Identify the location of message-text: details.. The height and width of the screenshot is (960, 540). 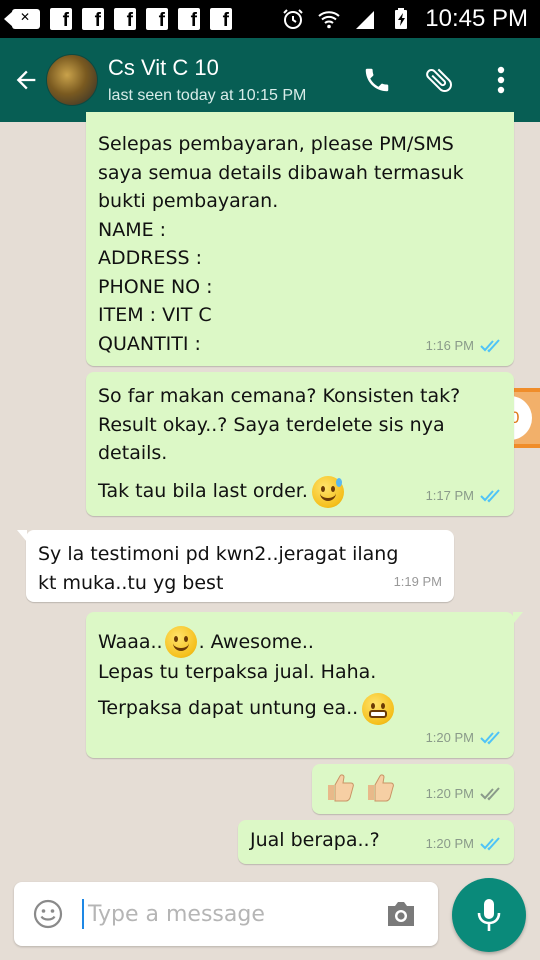
(133, 453).